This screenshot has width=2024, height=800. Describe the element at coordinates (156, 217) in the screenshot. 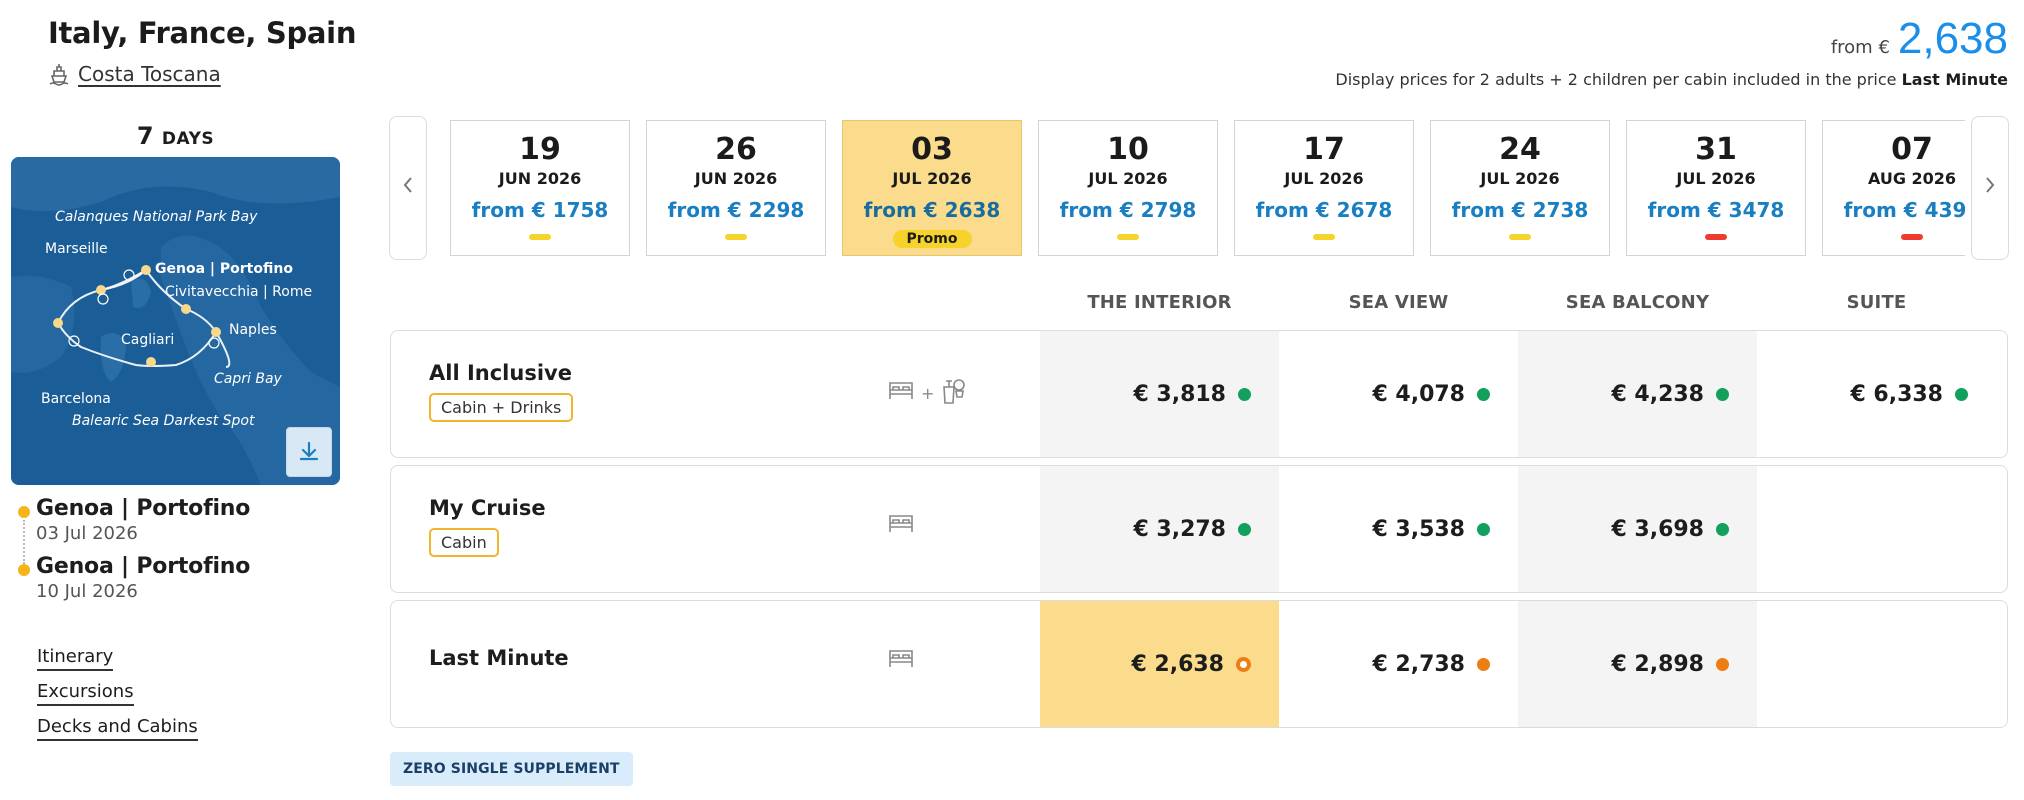

I see `map-label-calanques: Calanques National Park Bay` at that location.